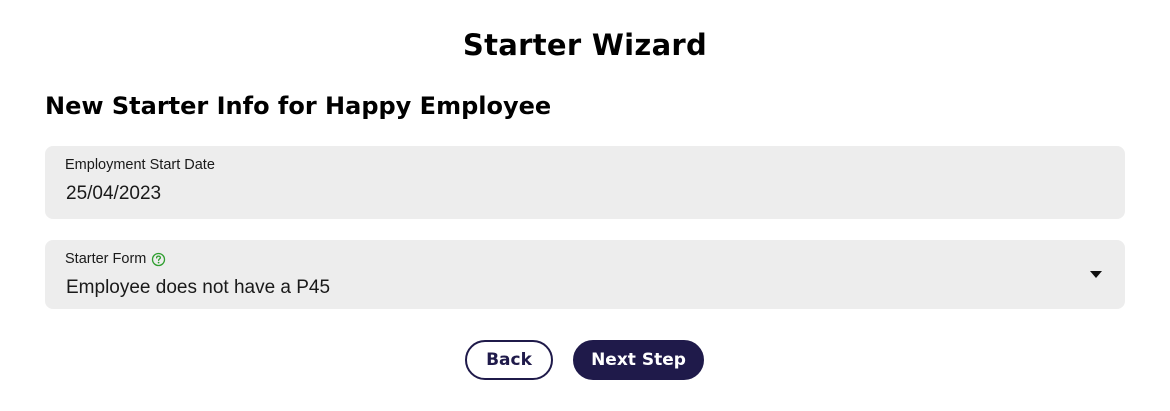 Image resolution: width=1170 pixels, height=411 pixels. Describe the element at coordinates (113, 194) in the screenshot. I see `employment-start-date-value: 25/04/2023` at that location.